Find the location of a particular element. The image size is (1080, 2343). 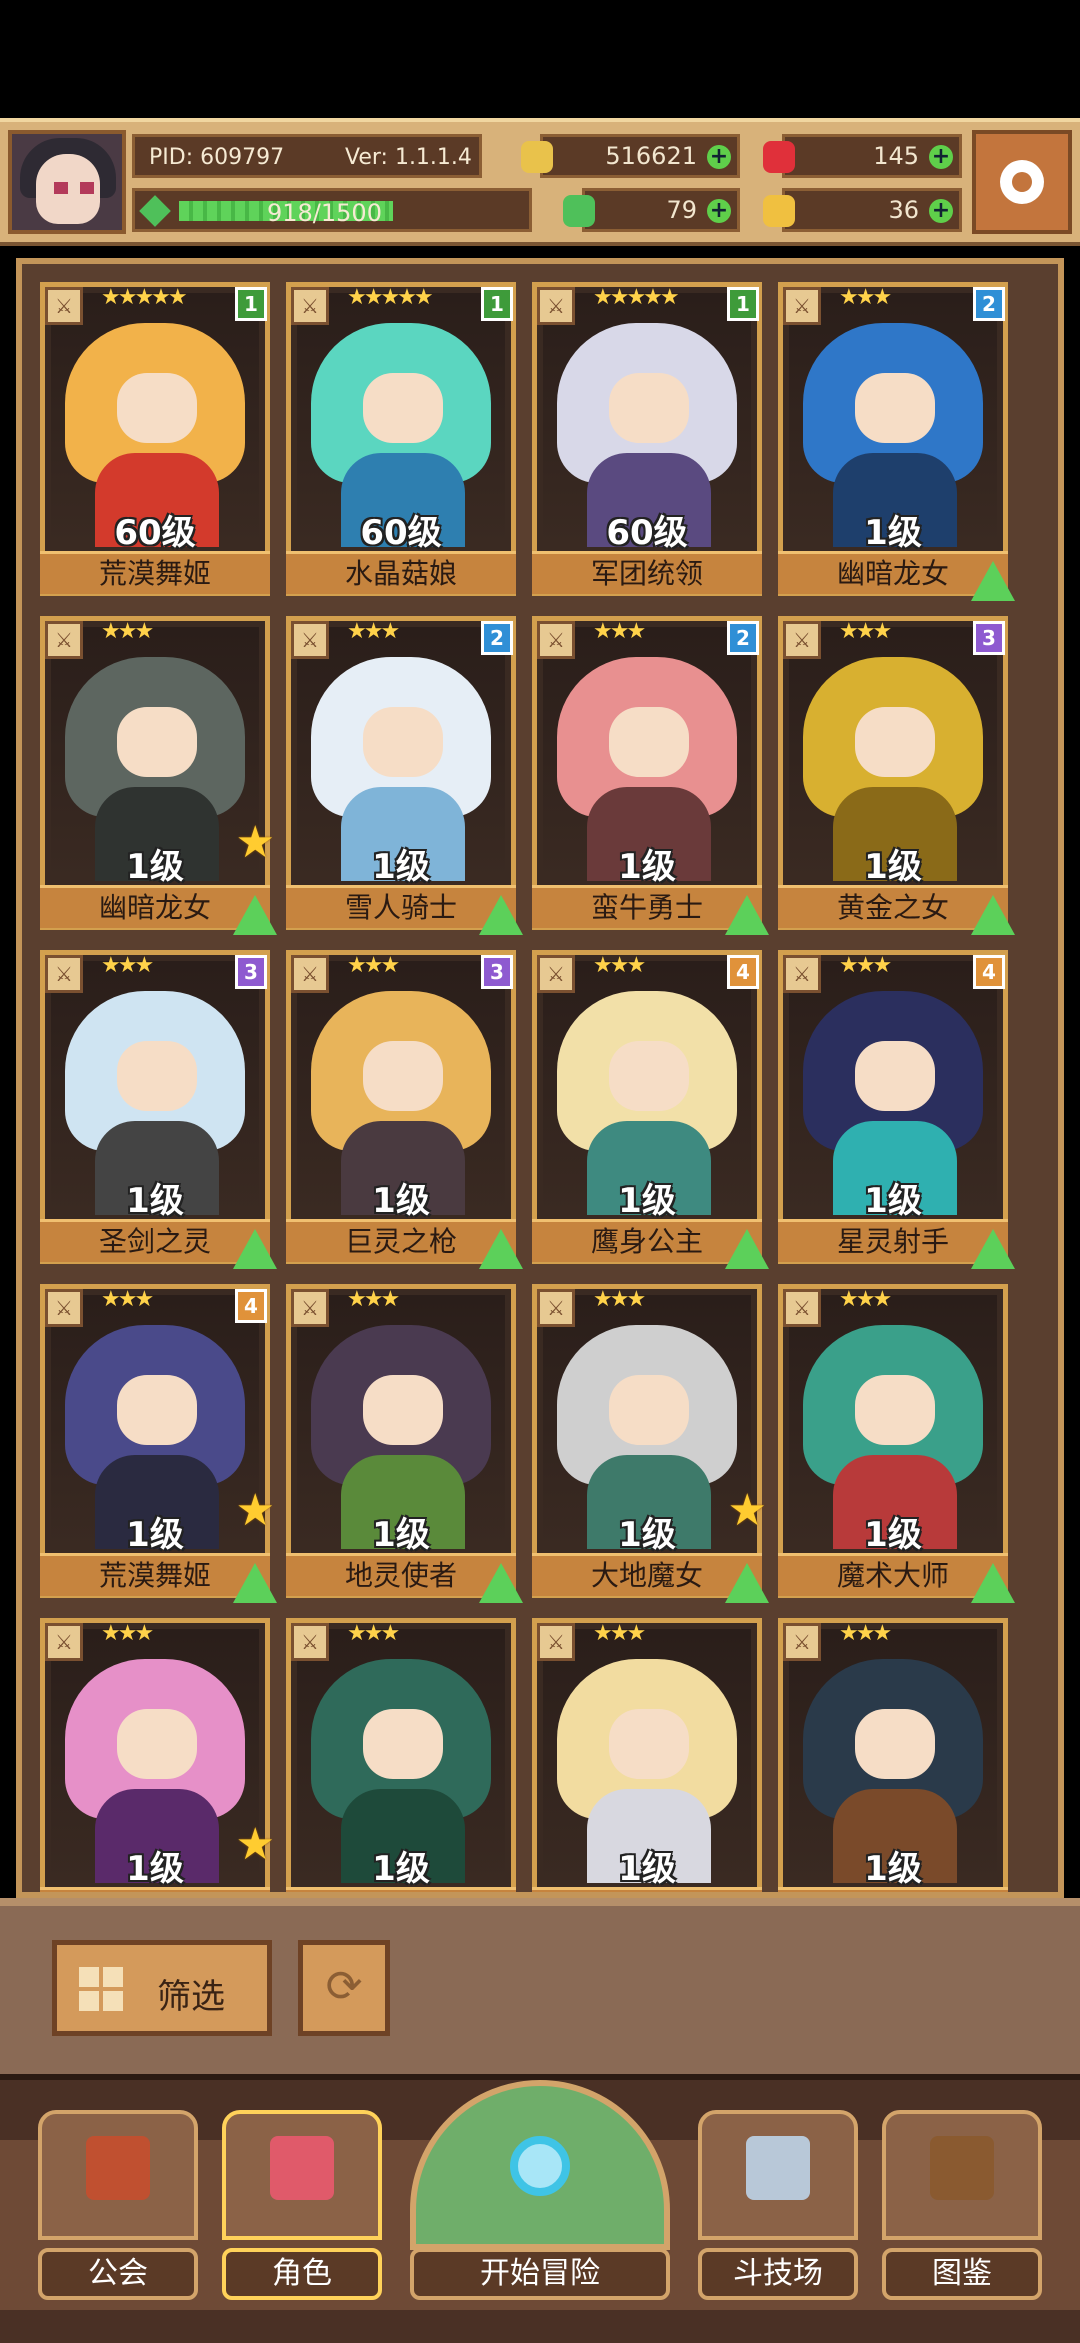

player-info-bar: PID: 609797 Ver: 1.1.1.4 is located at coordinates (307, 156).